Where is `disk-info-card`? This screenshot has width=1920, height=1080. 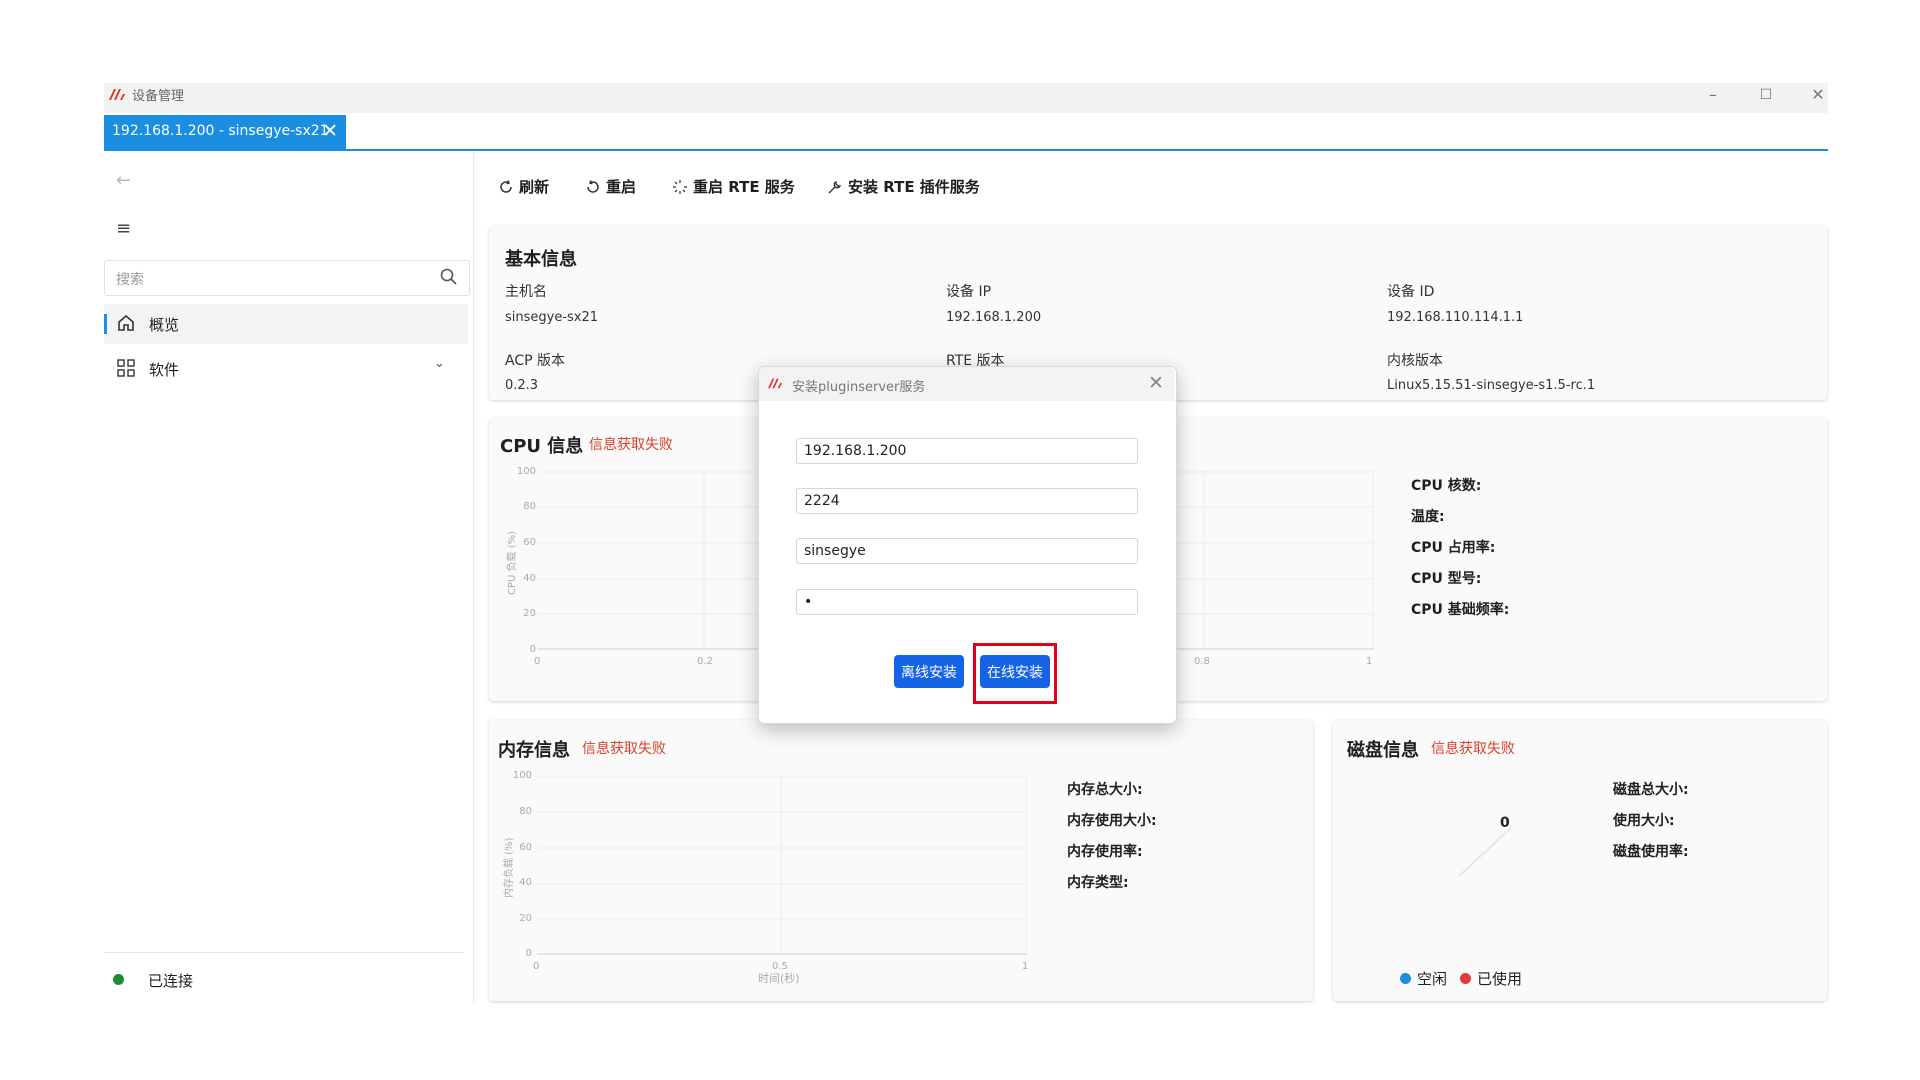
disk-info-card is located at coordinates (1580, 860).